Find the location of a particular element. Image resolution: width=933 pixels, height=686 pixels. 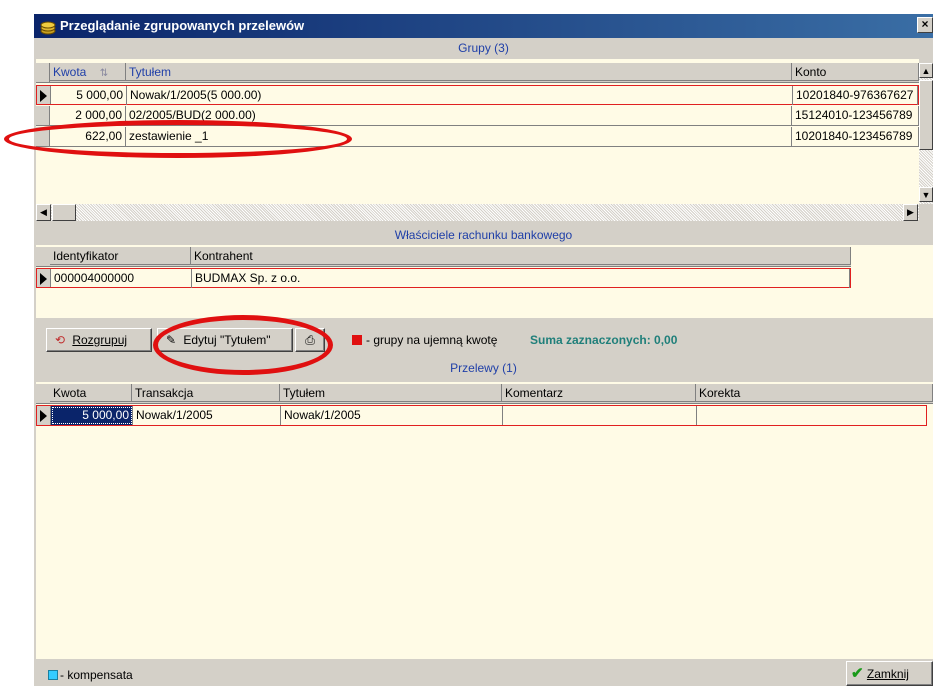

groups-section-title: Grupy (3) is located at coordinates (483, 48).